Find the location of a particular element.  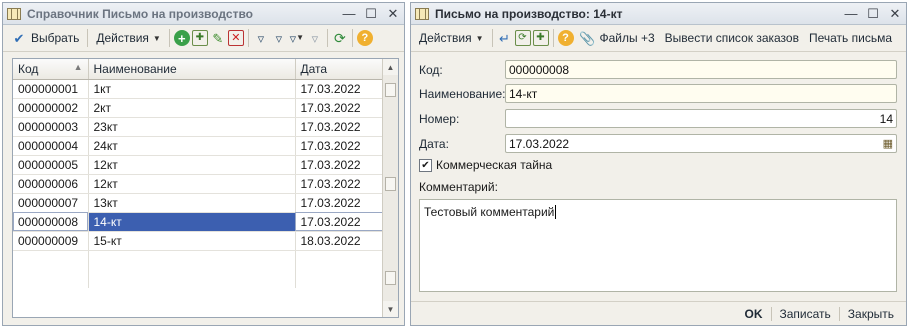

filter-list-icon: ▿ ▼ is located at coordinates (297, 38).